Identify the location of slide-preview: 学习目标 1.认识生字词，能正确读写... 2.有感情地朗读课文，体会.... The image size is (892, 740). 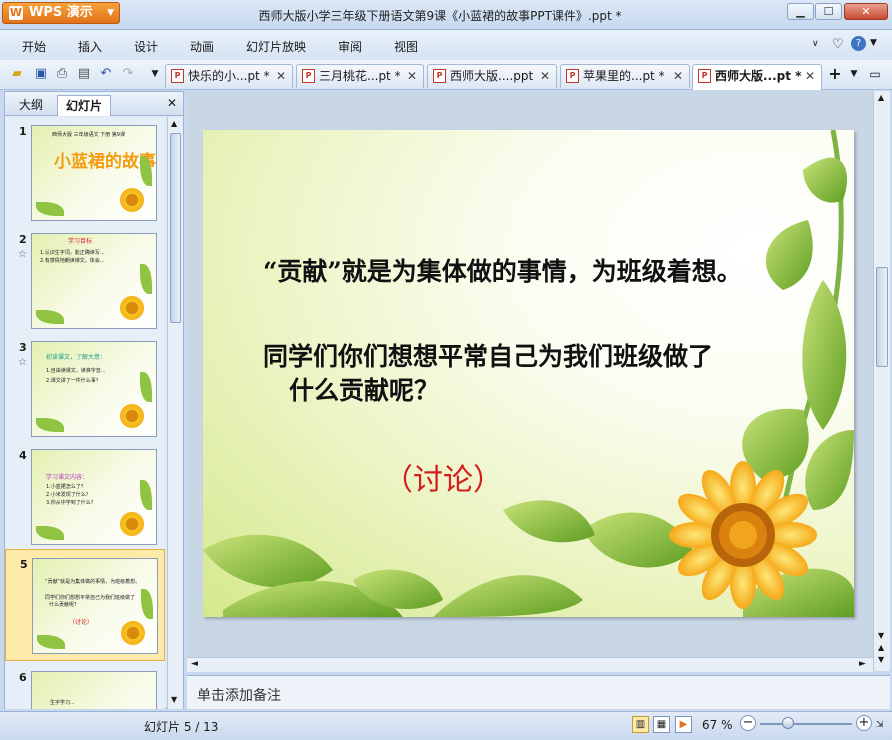
(94, 281).